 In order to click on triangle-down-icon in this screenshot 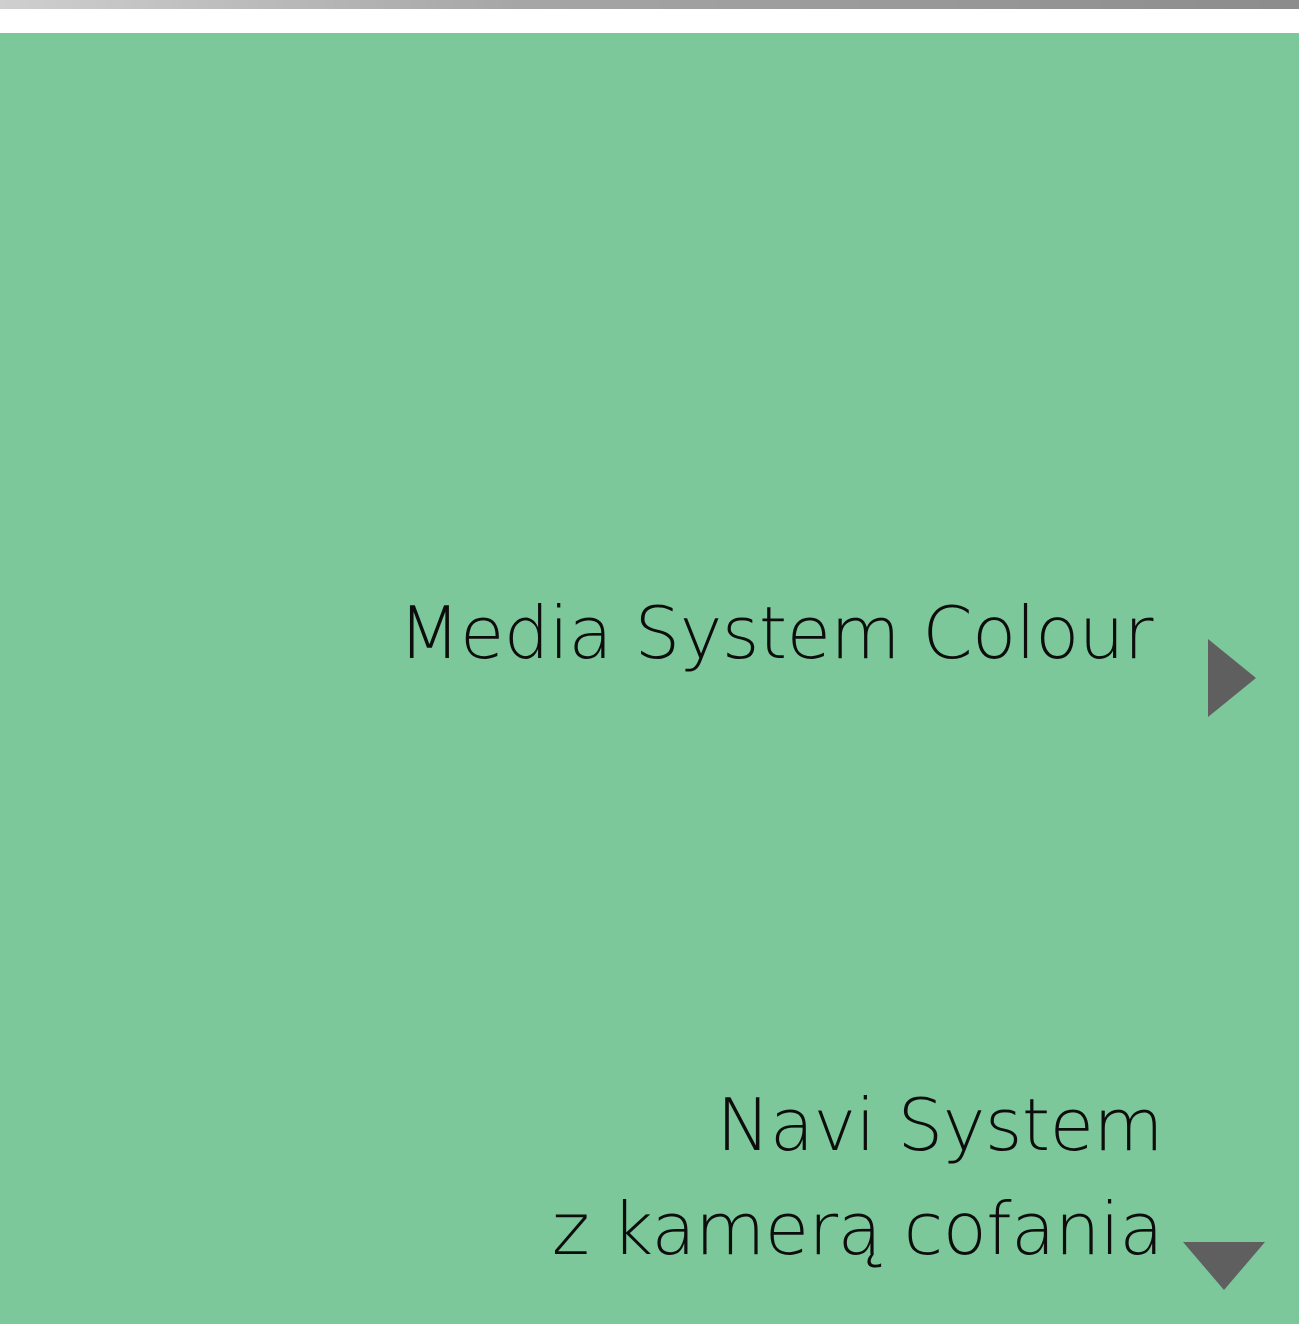, I will do `click(1224, 1266)`.